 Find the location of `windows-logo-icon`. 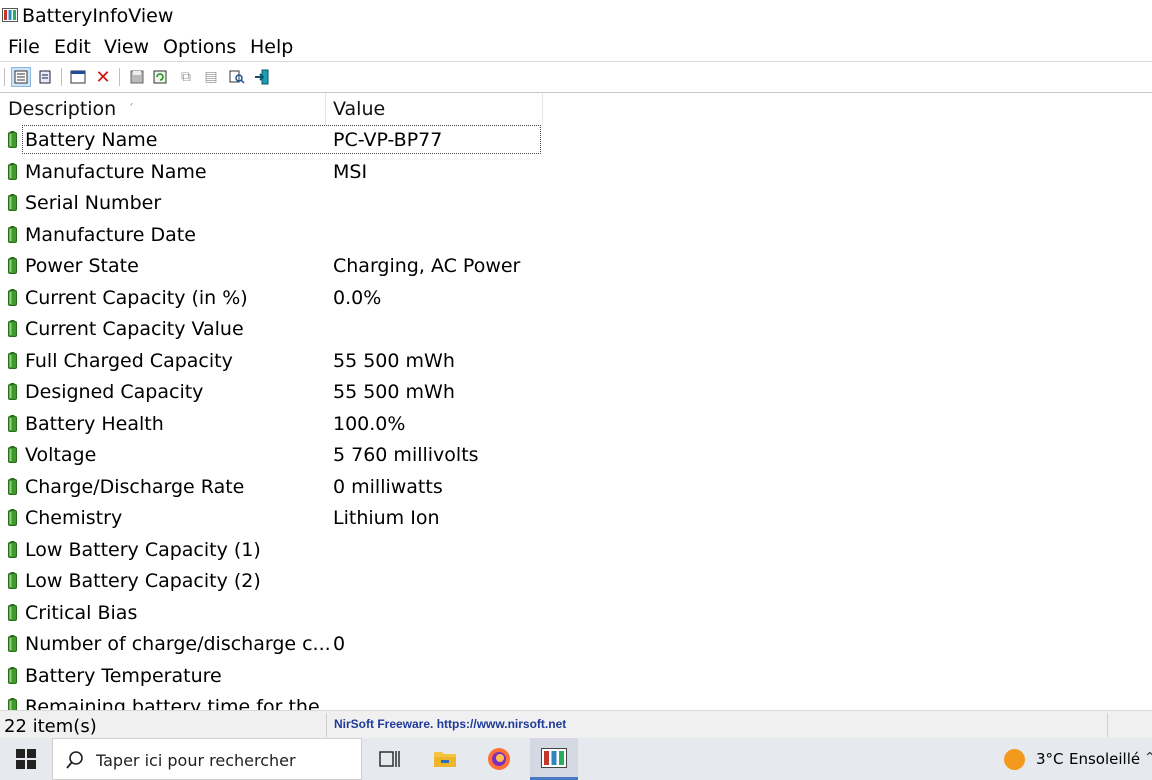

windows-logo-icon is located at coordinates (26, 759).